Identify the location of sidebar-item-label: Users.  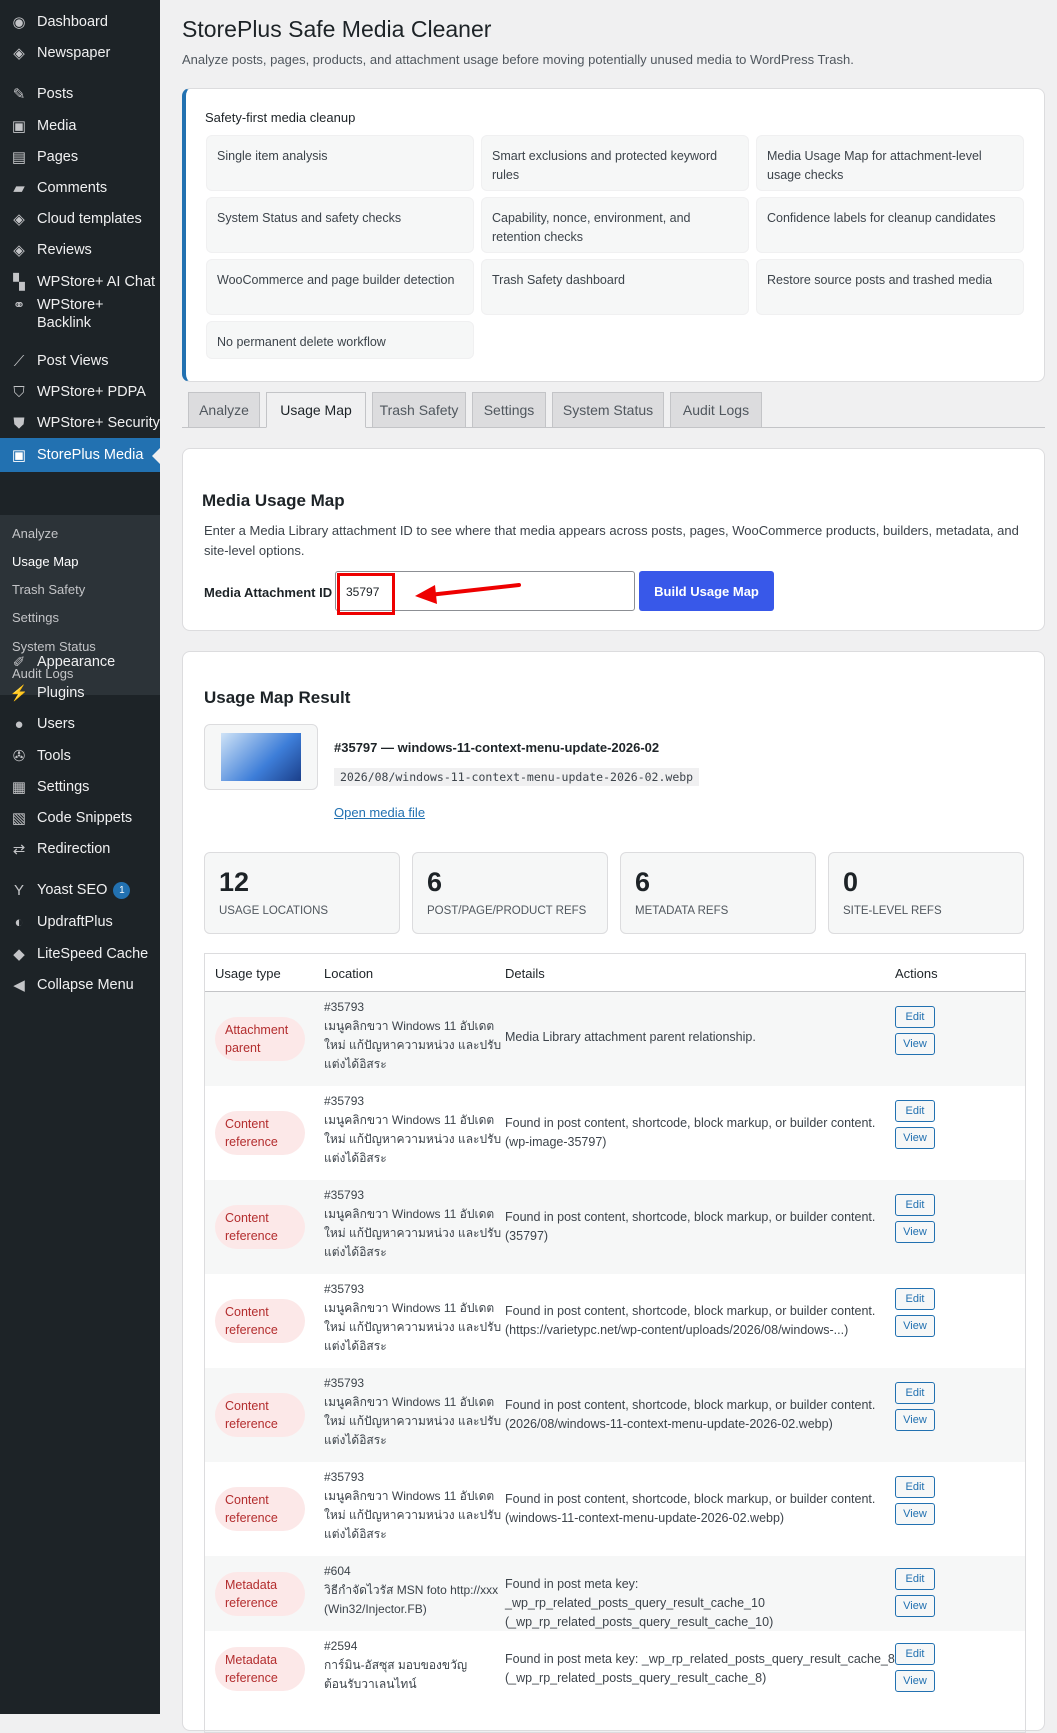
(56, 724).